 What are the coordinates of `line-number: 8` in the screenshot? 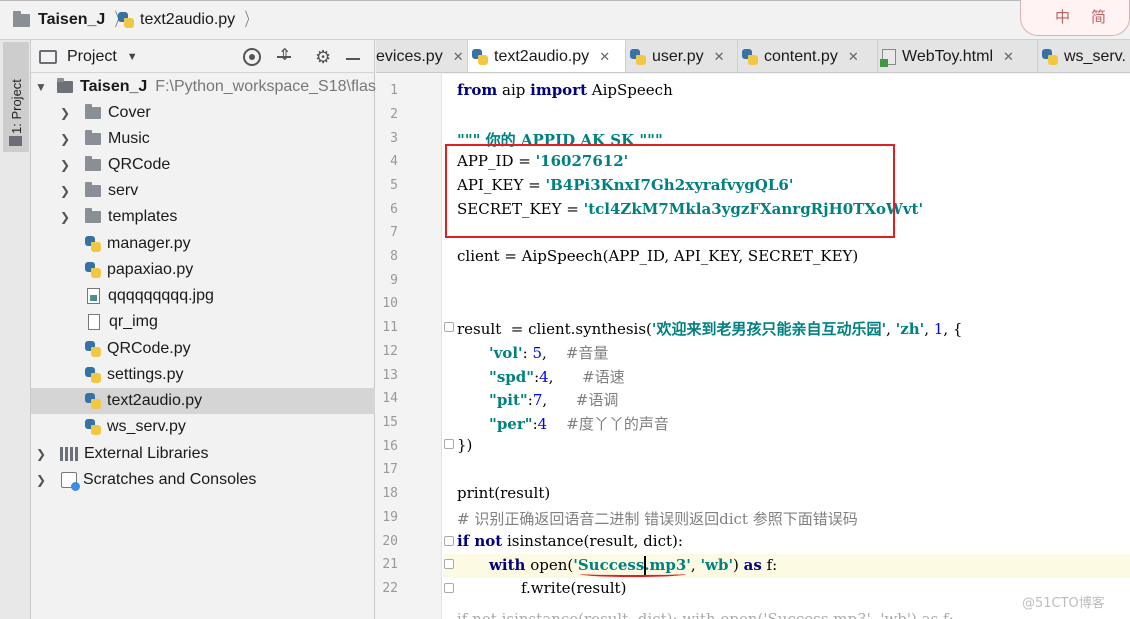 It's located at (394, 256).